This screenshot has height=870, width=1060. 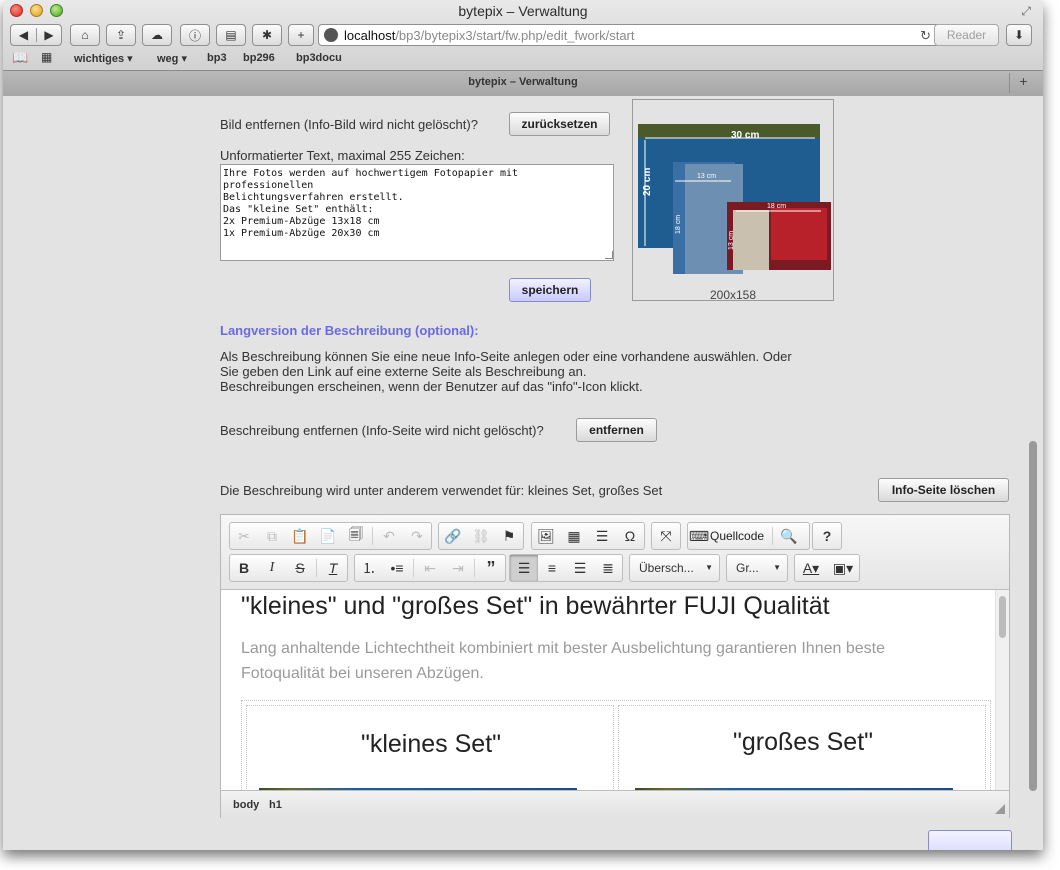 I want to click on plain-text-input, so click(x=417, y=212).